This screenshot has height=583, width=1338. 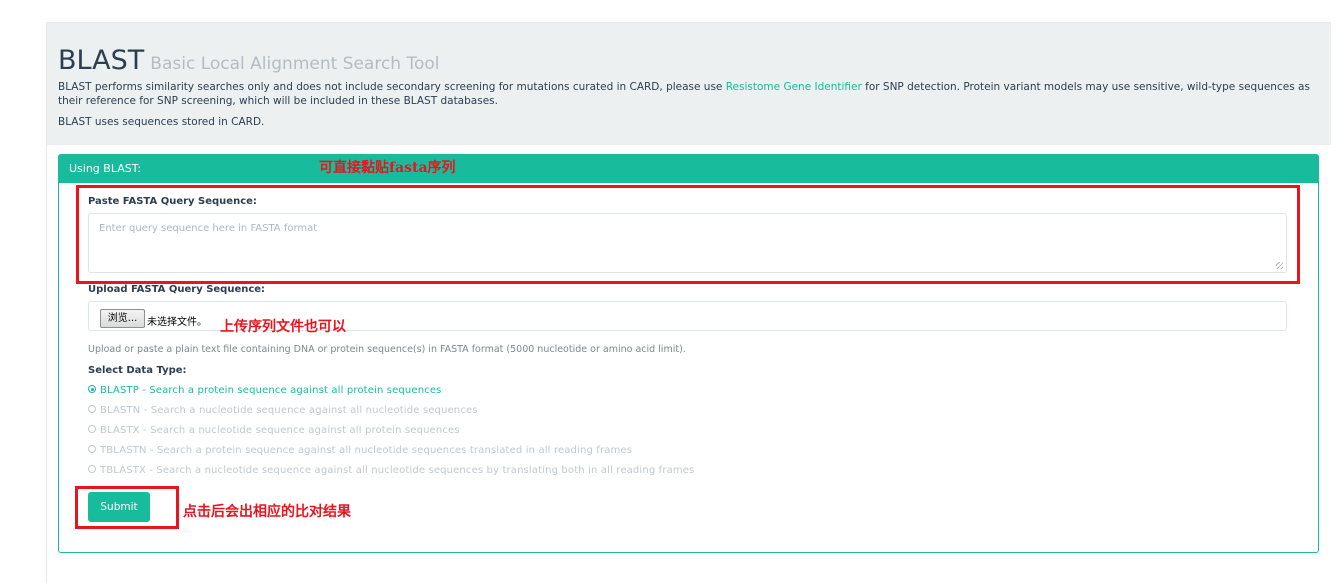 What do you see at coordinates (688, 169) in the screenshot?
I see `panel-heading: Using BLAST:` at bounding box center [688, 169].